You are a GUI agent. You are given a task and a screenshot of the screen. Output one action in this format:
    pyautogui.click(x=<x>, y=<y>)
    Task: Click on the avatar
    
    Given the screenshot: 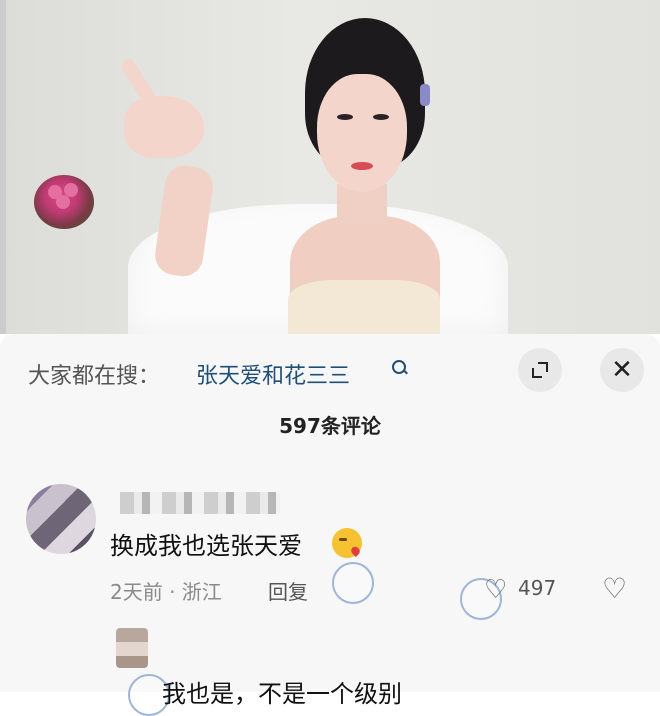 What is the action you would take?
    pyautogui.click(x=61, y=519)
    